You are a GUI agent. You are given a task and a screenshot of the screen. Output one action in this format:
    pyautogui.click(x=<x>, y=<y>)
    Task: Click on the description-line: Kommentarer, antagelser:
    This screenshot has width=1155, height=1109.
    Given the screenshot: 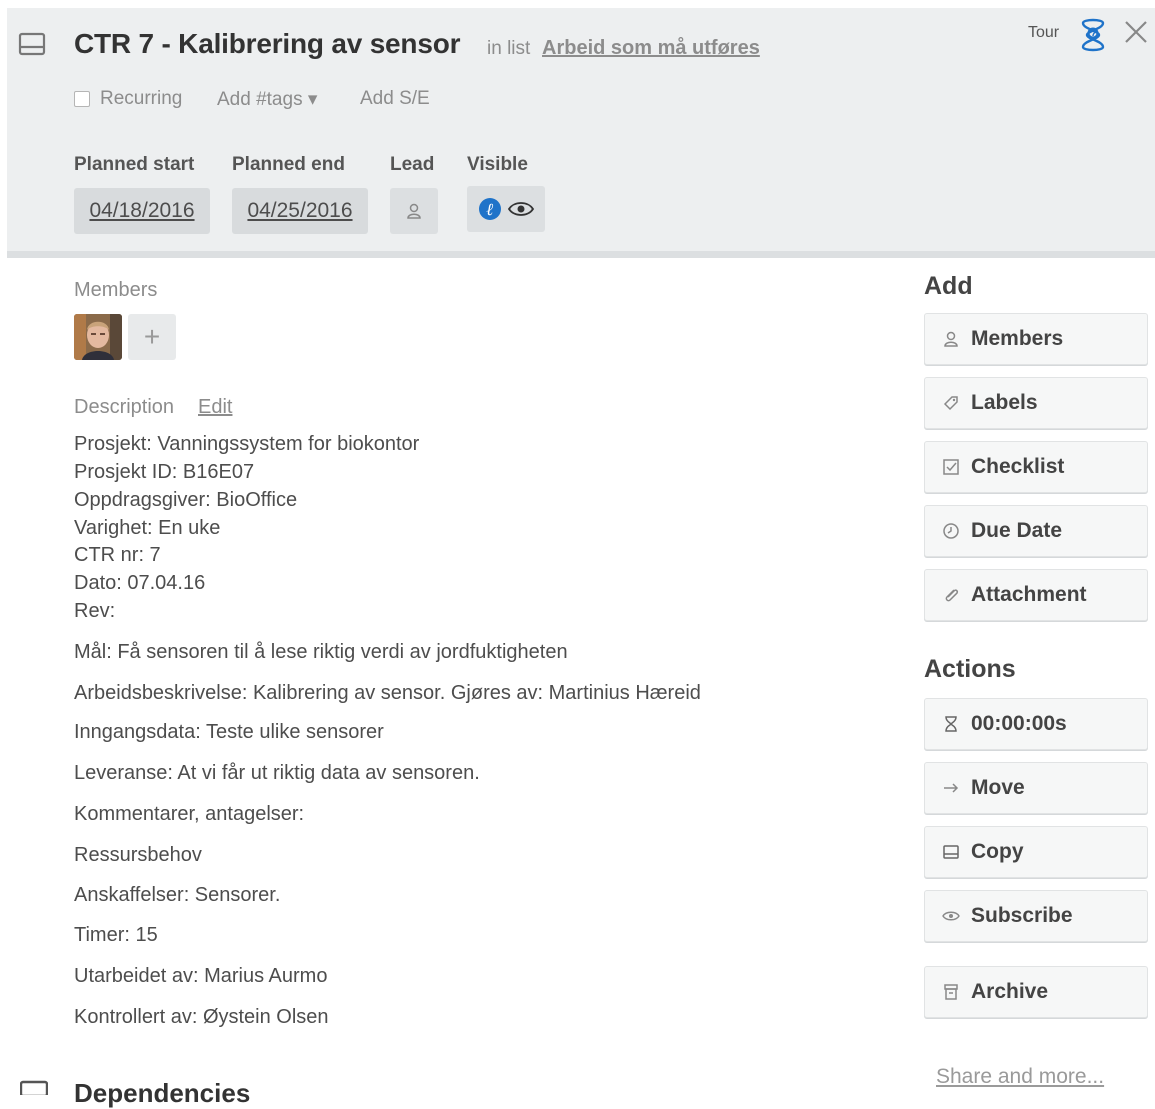 What is the action you would take?
    pyautogui.click(x=189, y=814)
    